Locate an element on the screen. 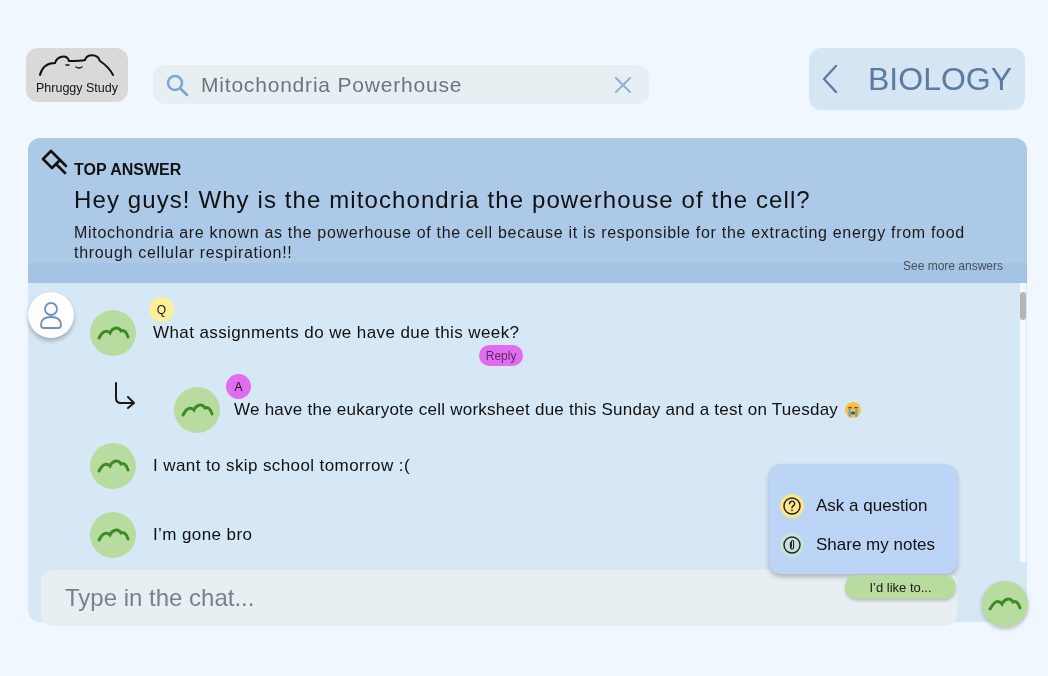 The width and height of the screenshot is (1048, 676). menu-item: Ask a question is located at coordinates (854, 506).